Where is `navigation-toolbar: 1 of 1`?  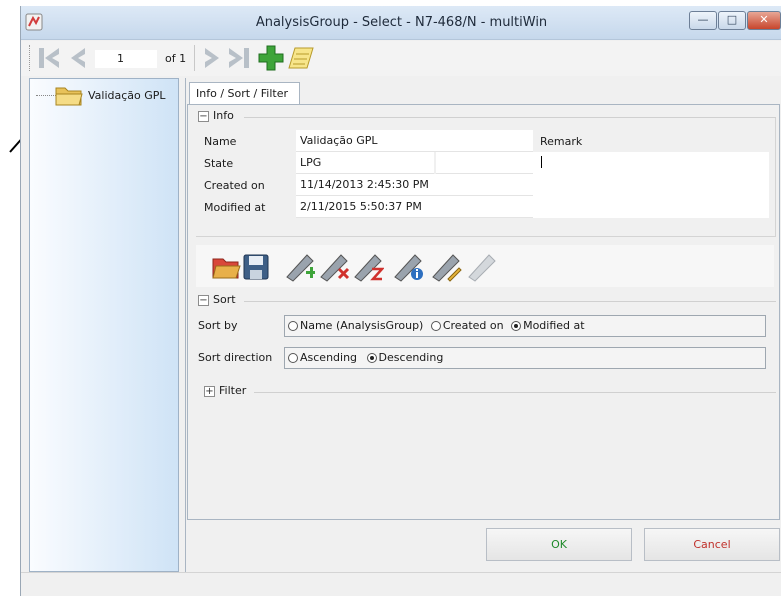
navigation-toolbar: 1 of 1 is located at coordinates (401, 58).